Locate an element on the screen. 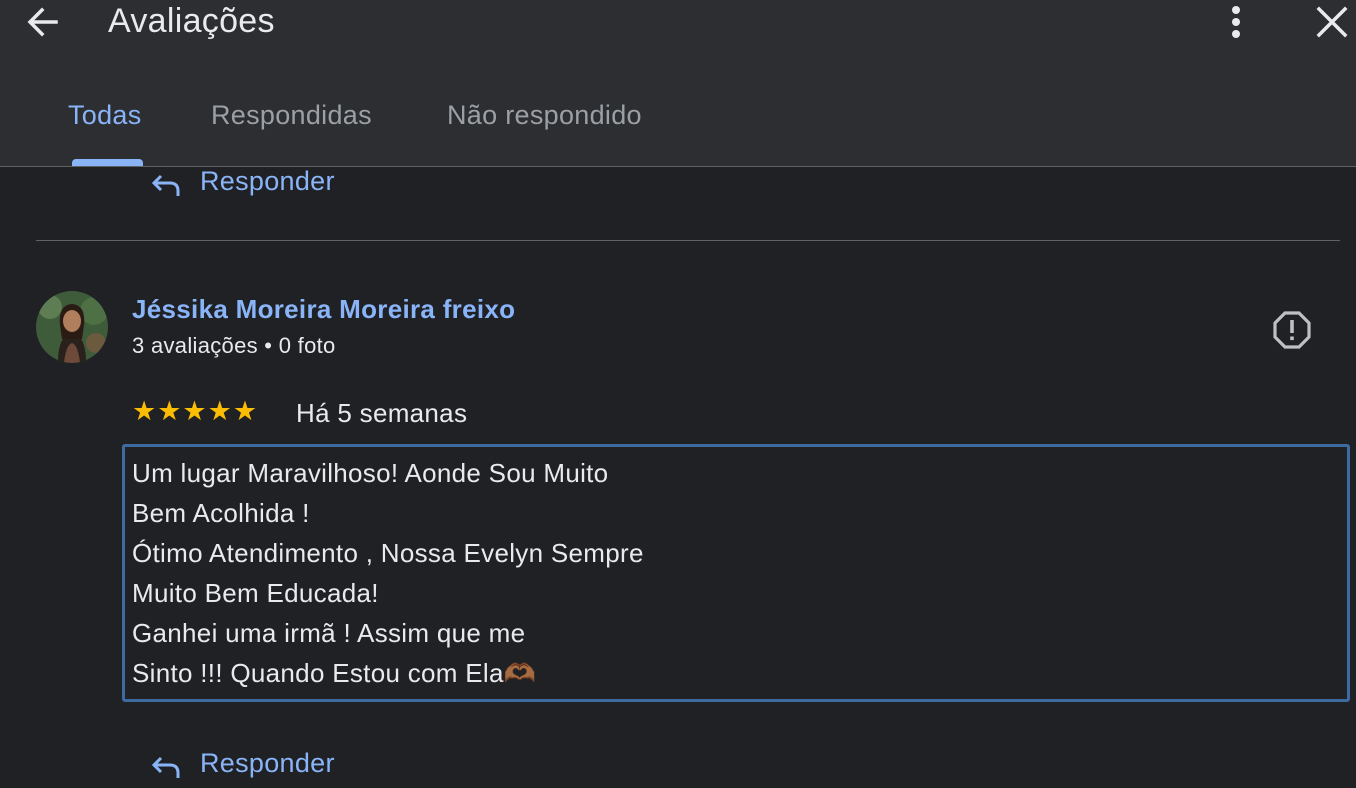 The width and height of the screenshot is (1356, 788). more-options-button is located at coordinates (1236, 22).